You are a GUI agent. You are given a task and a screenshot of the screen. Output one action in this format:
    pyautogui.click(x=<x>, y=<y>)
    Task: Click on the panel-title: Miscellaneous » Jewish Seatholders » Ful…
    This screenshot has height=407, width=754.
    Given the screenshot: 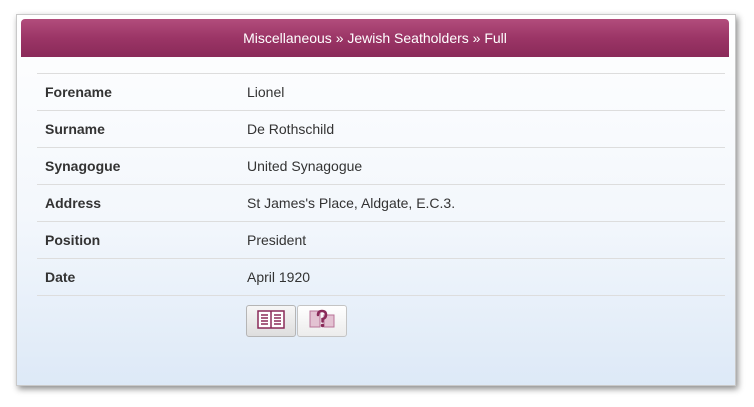 What is the action you would take?
    pyautogui.click(x=375, y=38)
    